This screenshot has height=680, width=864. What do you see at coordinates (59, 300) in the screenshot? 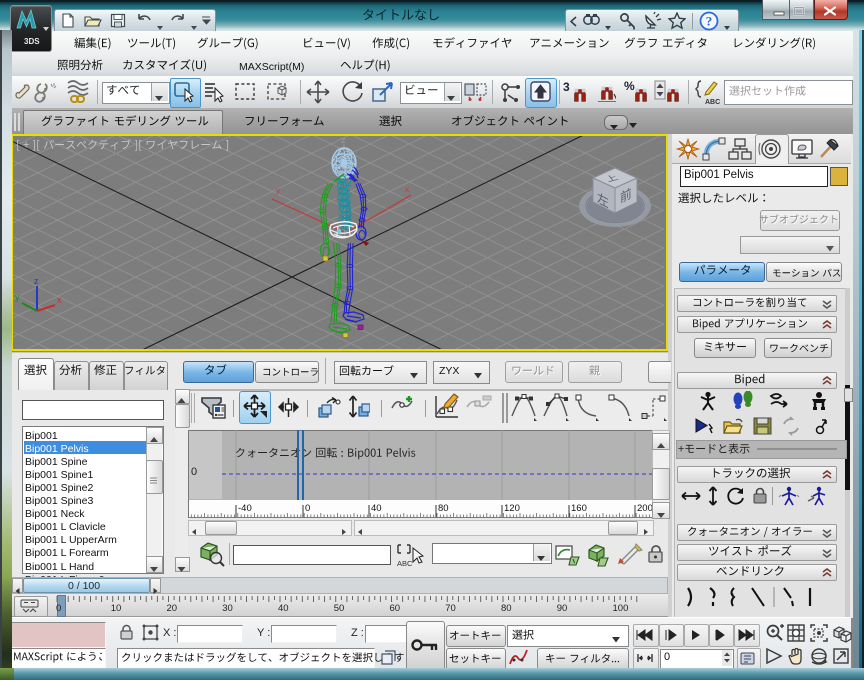
I see `svg-text: x` at bounding box center [59, 300].